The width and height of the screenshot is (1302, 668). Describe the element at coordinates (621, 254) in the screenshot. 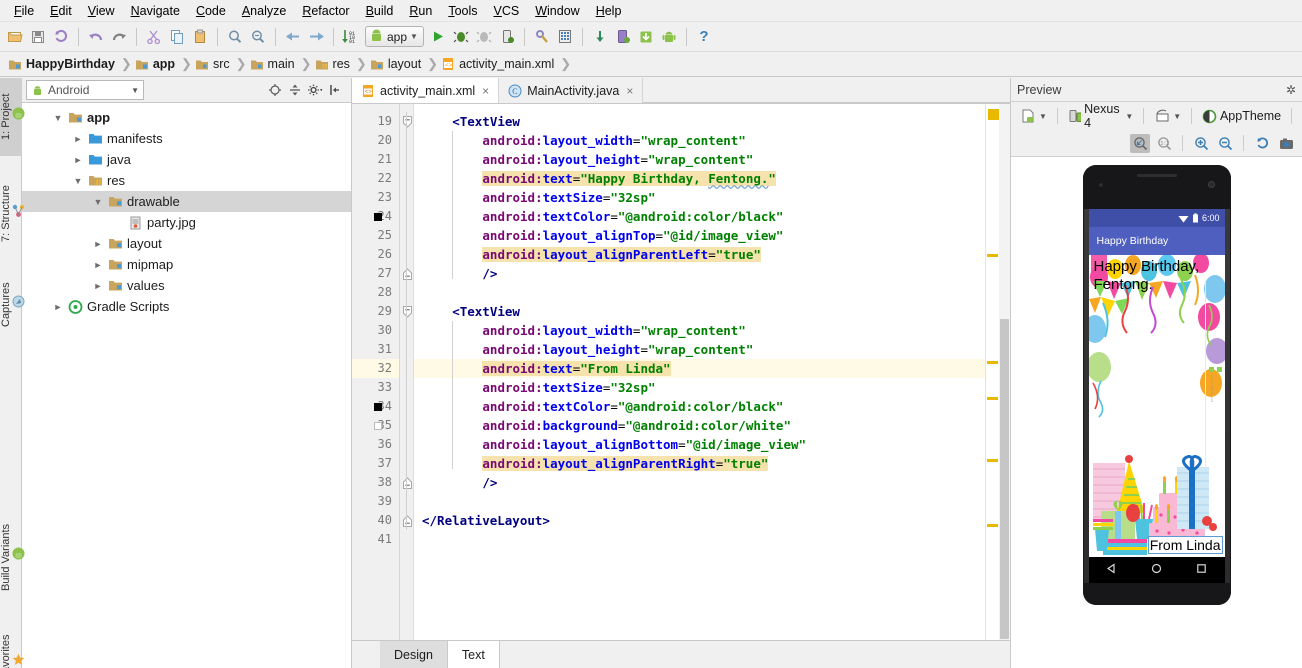

I see `code-line-26: android:layout_alignParentLeft="true"` at that location.